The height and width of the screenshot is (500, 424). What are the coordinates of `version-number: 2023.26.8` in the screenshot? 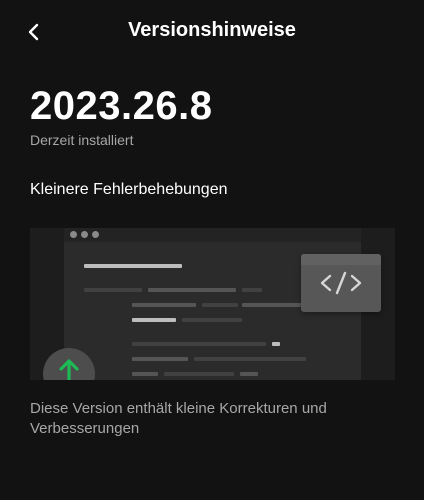 It's located at (121, 106).